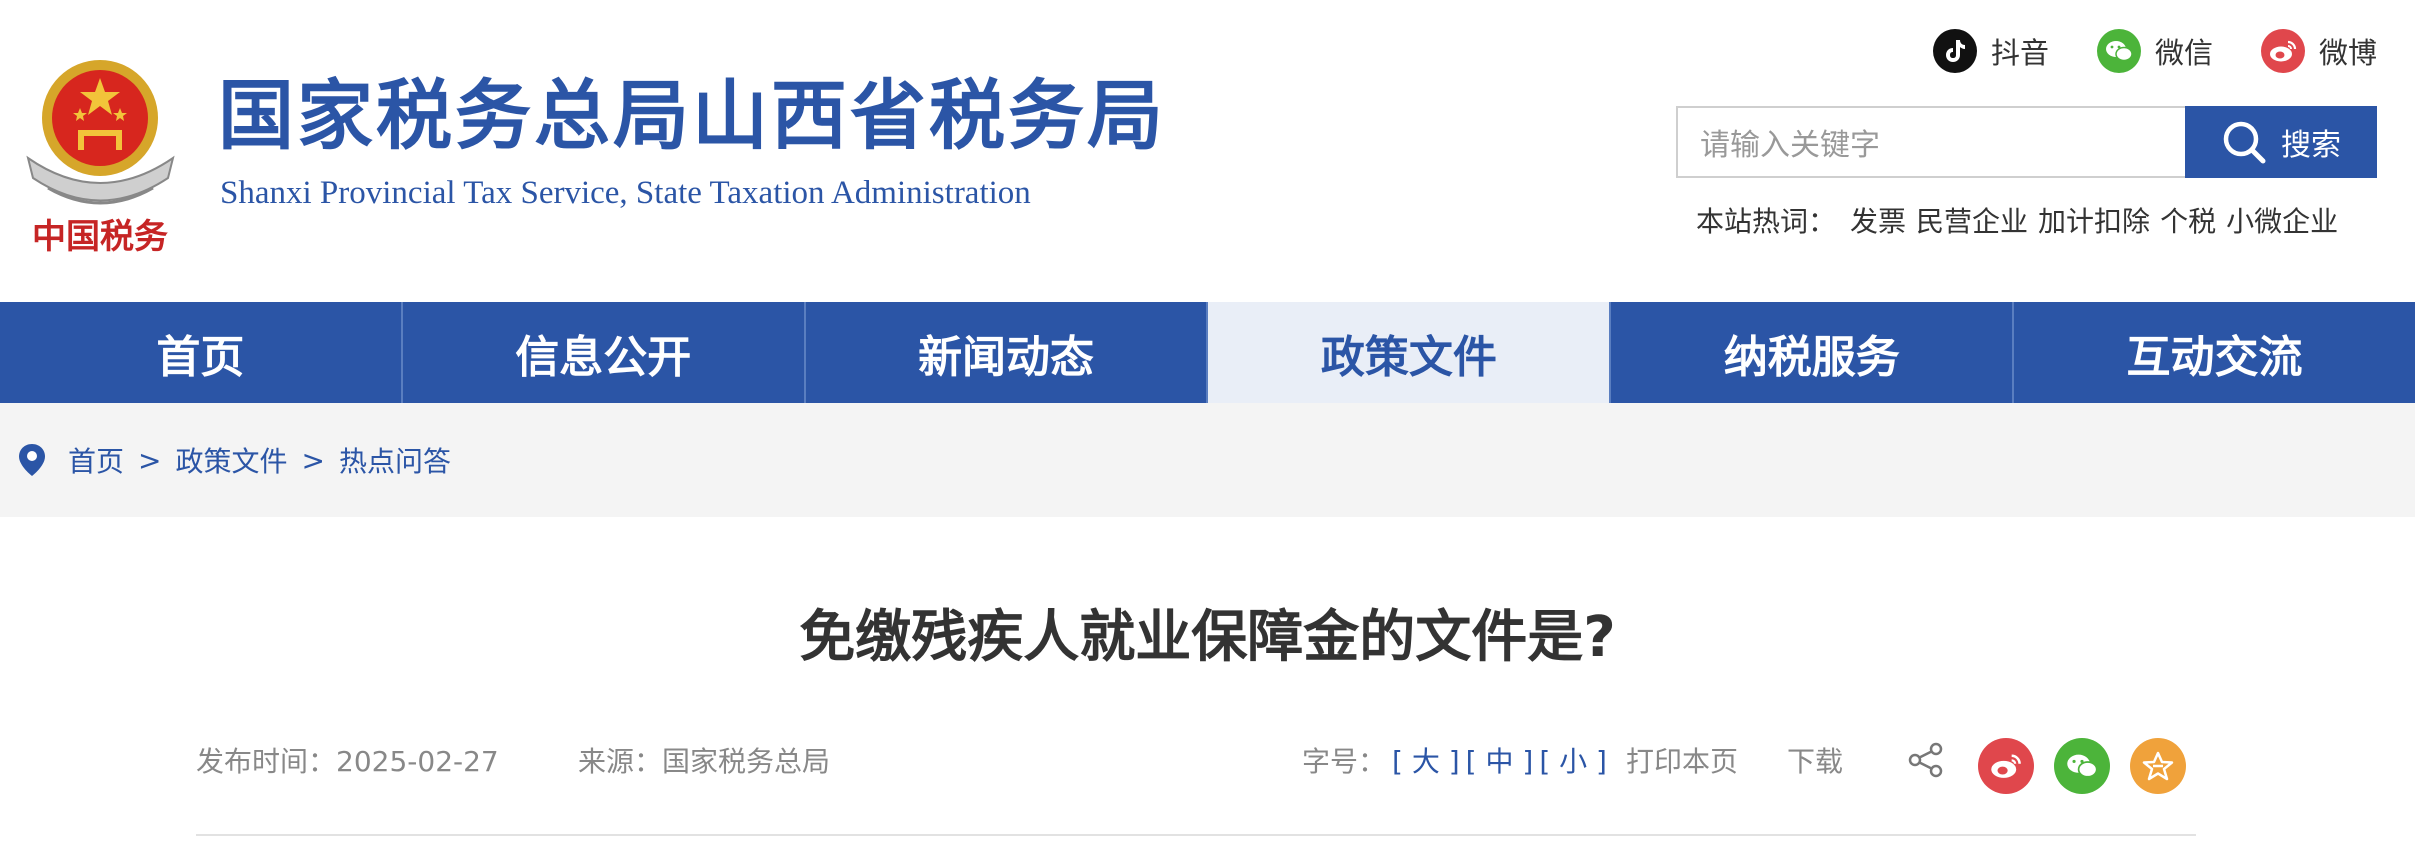 The width and height of the screenshot is (2415, 843). Describe the element at coordinates (1682, 760) in the screenshot. I see `print-button: 打印本页` at that location.